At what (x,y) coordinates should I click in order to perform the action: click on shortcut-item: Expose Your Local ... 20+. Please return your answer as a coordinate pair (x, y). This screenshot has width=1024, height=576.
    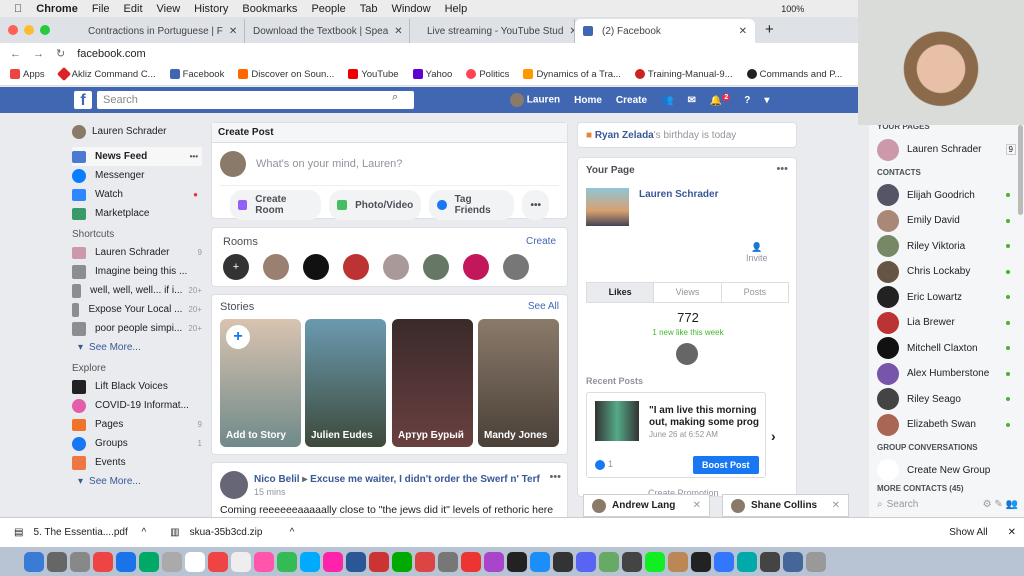
    Looking at the image, I should click on (137, 309).